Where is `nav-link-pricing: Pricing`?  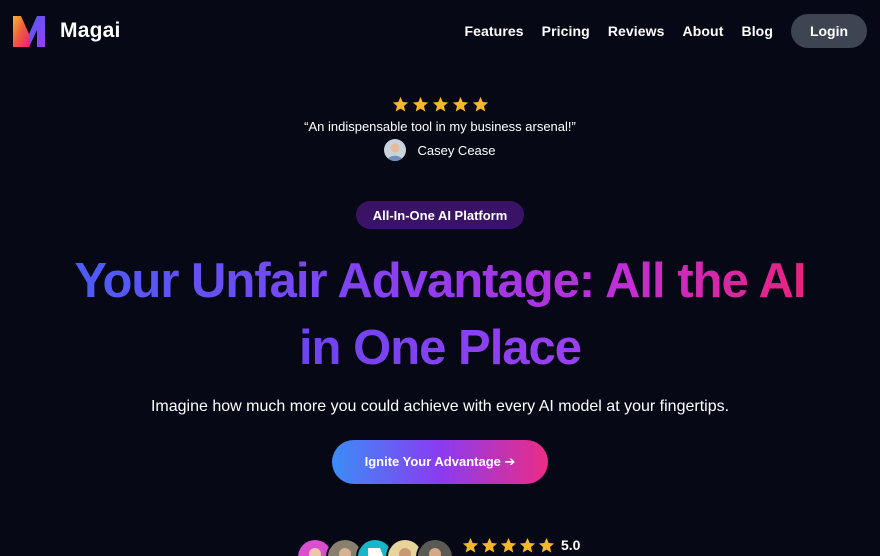
nav-link-pricing: Pricing is located at coordinates (566, 31).